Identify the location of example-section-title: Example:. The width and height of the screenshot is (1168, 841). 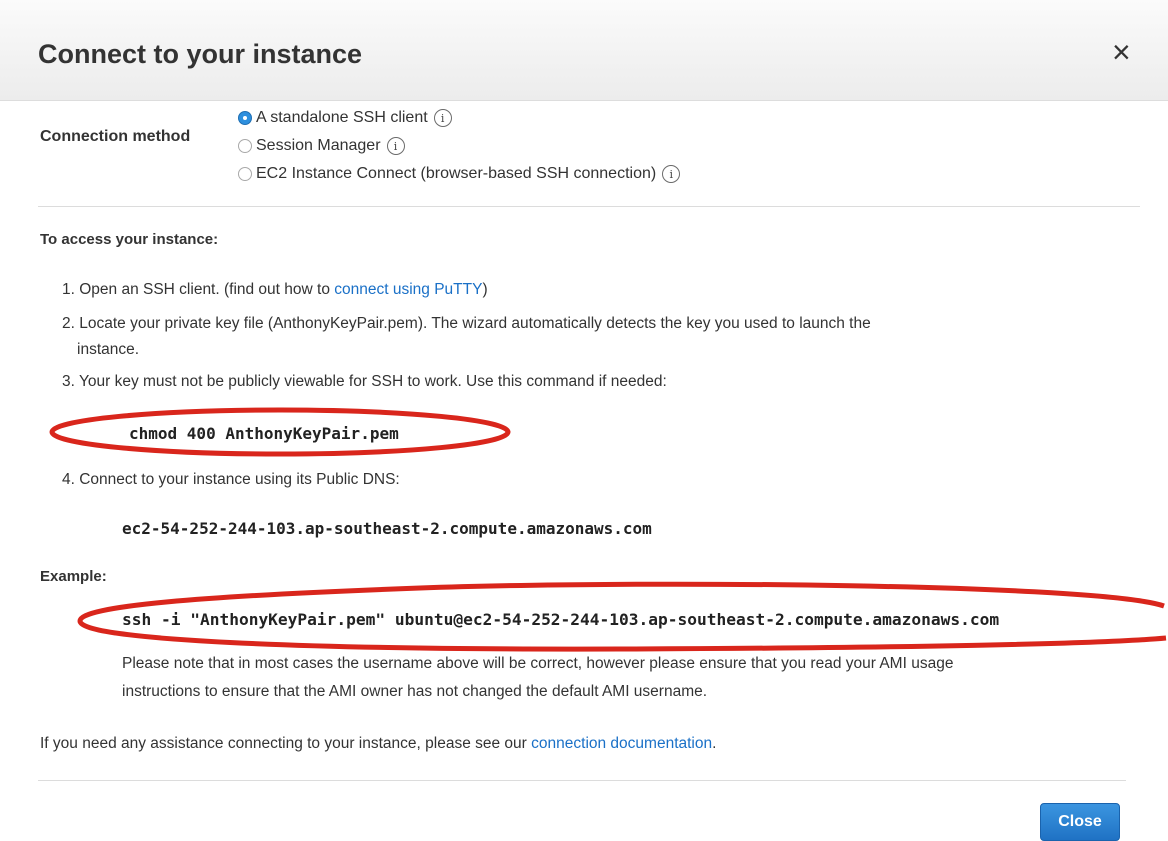
(73, 576).